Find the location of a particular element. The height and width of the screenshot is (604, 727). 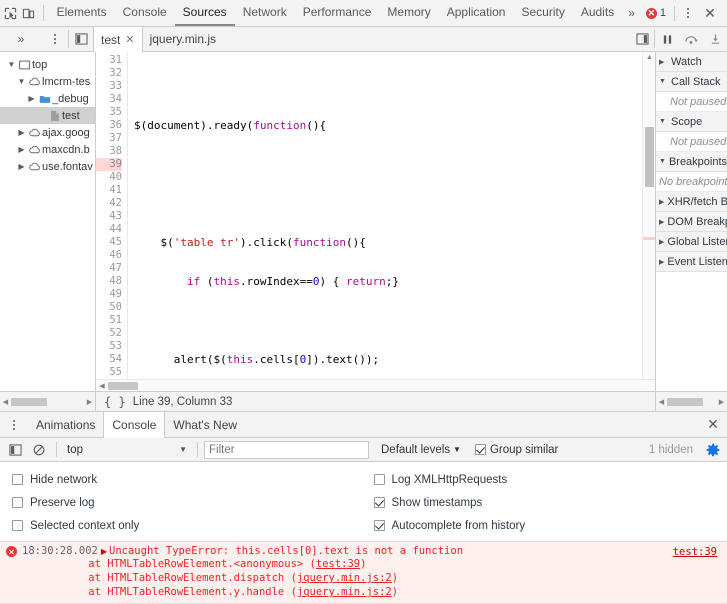

hide-network-checkbox is located at coordinates (17, 479).